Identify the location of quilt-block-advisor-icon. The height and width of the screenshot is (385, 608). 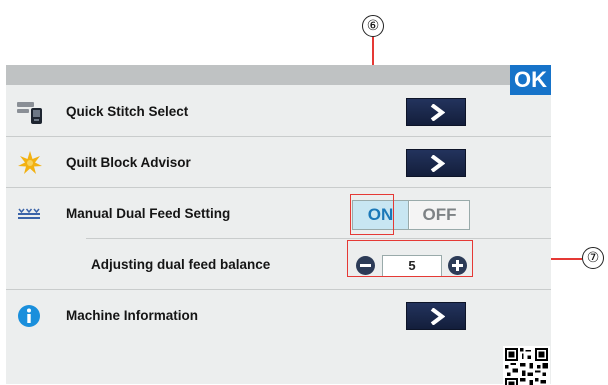
(30, 162).